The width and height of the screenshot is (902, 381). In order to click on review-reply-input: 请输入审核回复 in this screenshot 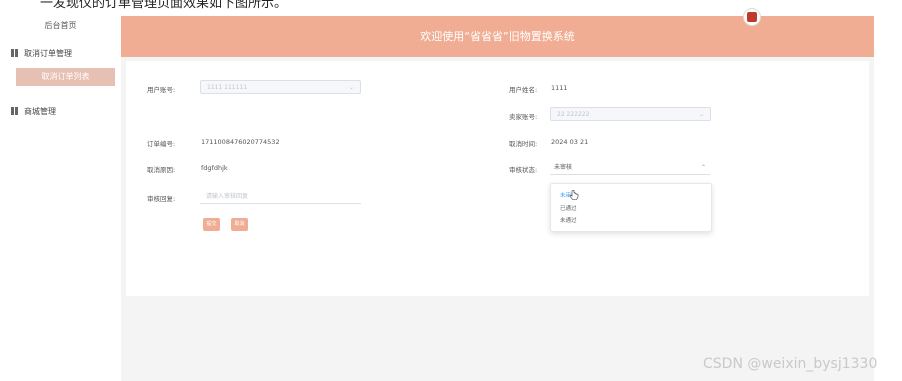, I will do `click(280, 197)`.